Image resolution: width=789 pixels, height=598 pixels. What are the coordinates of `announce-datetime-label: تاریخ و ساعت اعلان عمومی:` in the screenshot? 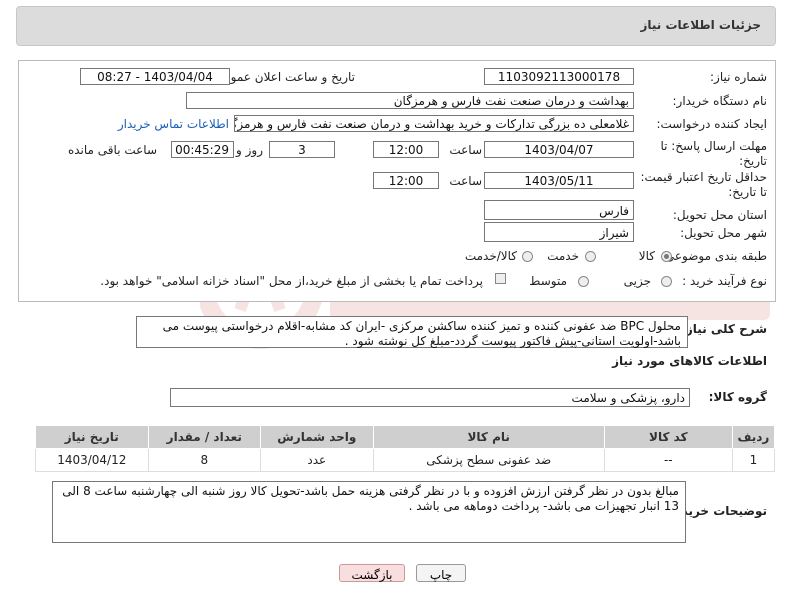 It's located at (282, 77).